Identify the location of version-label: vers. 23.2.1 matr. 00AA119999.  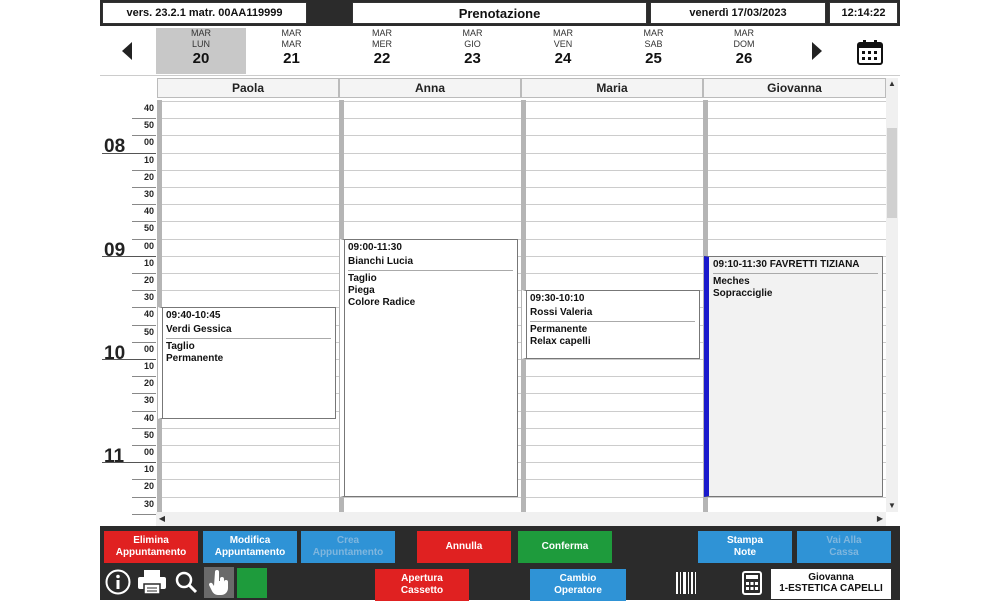
(204, 13).